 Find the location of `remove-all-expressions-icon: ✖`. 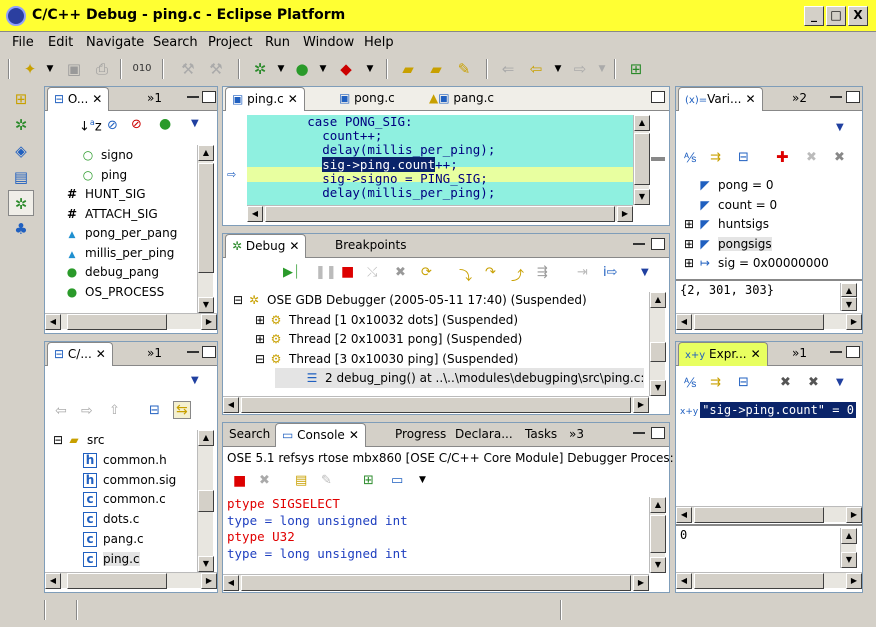

remove-all-expressions-icon: ✖ is located at coordinates (813, 382).